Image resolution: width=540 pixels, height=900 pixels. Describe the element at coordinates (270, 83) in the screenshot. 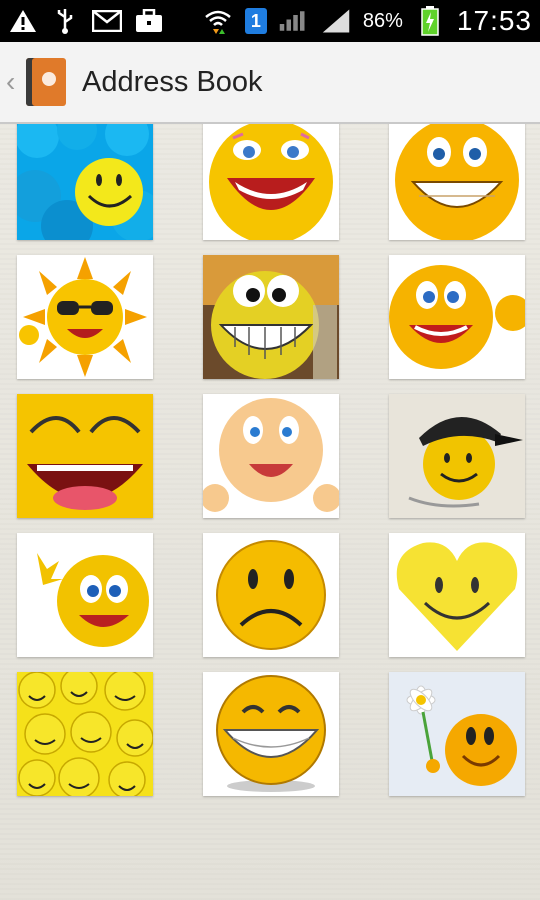

I see `action-bar: ‹ Address Book` at that location.